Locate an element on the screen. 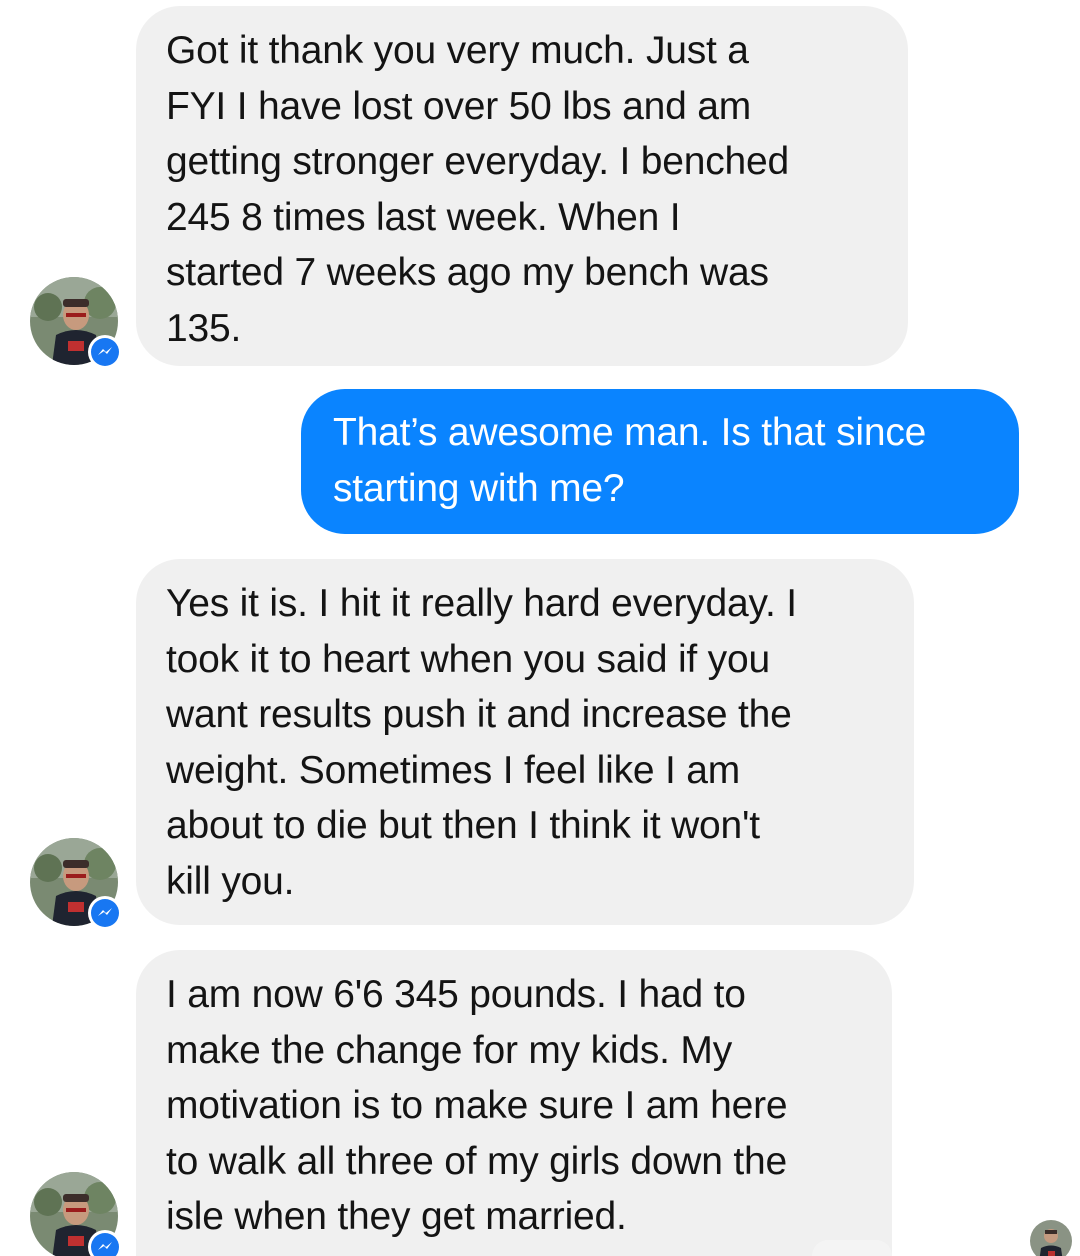  read-receipt-photo-icon is located at coordinates (1051, 1238).